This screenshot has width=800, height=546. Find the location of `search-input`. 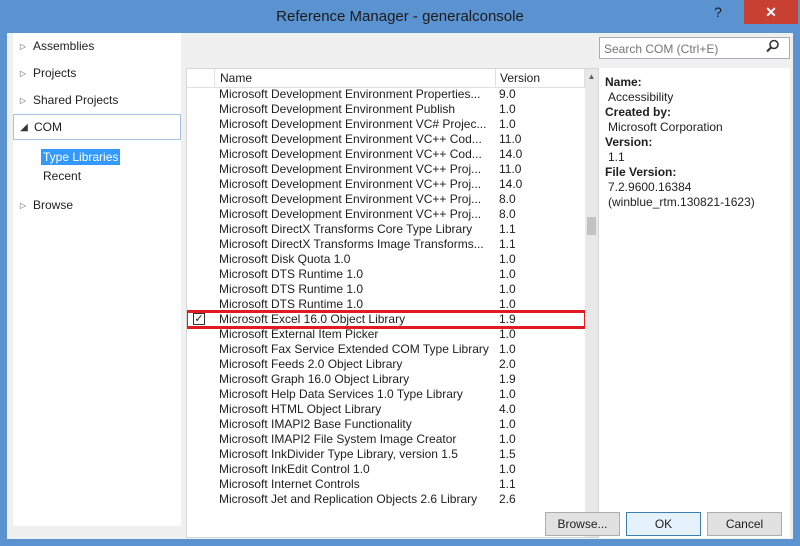

search-input is located at coordinates (683, 49).